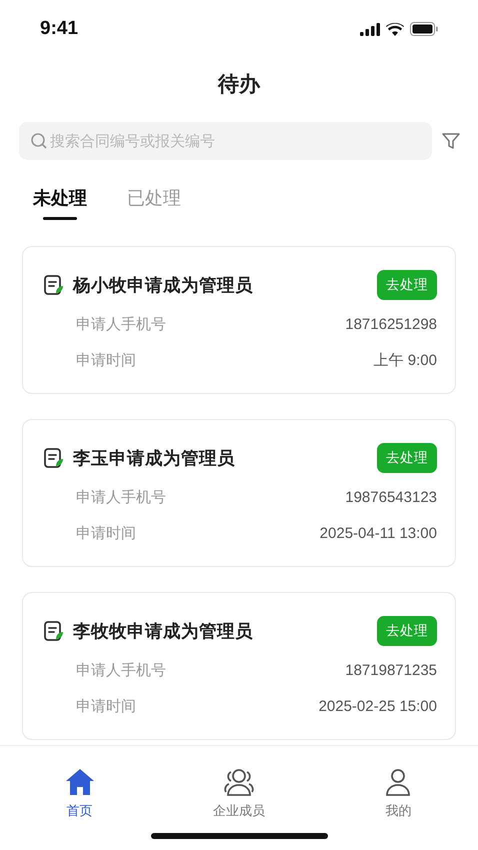 Image resolution: width=478 pixels, height=850 pixels. I want to click on field-value: 2025-04-11 13:00, so click(378, 533).